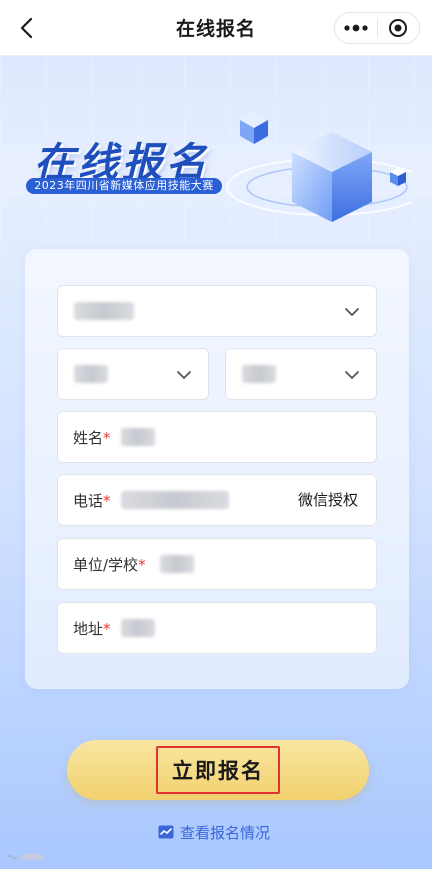  What do you see at coordinates (325, 167) in the screenshot?
I see `hero-cube-illustration` at bounding box center [325, 167].